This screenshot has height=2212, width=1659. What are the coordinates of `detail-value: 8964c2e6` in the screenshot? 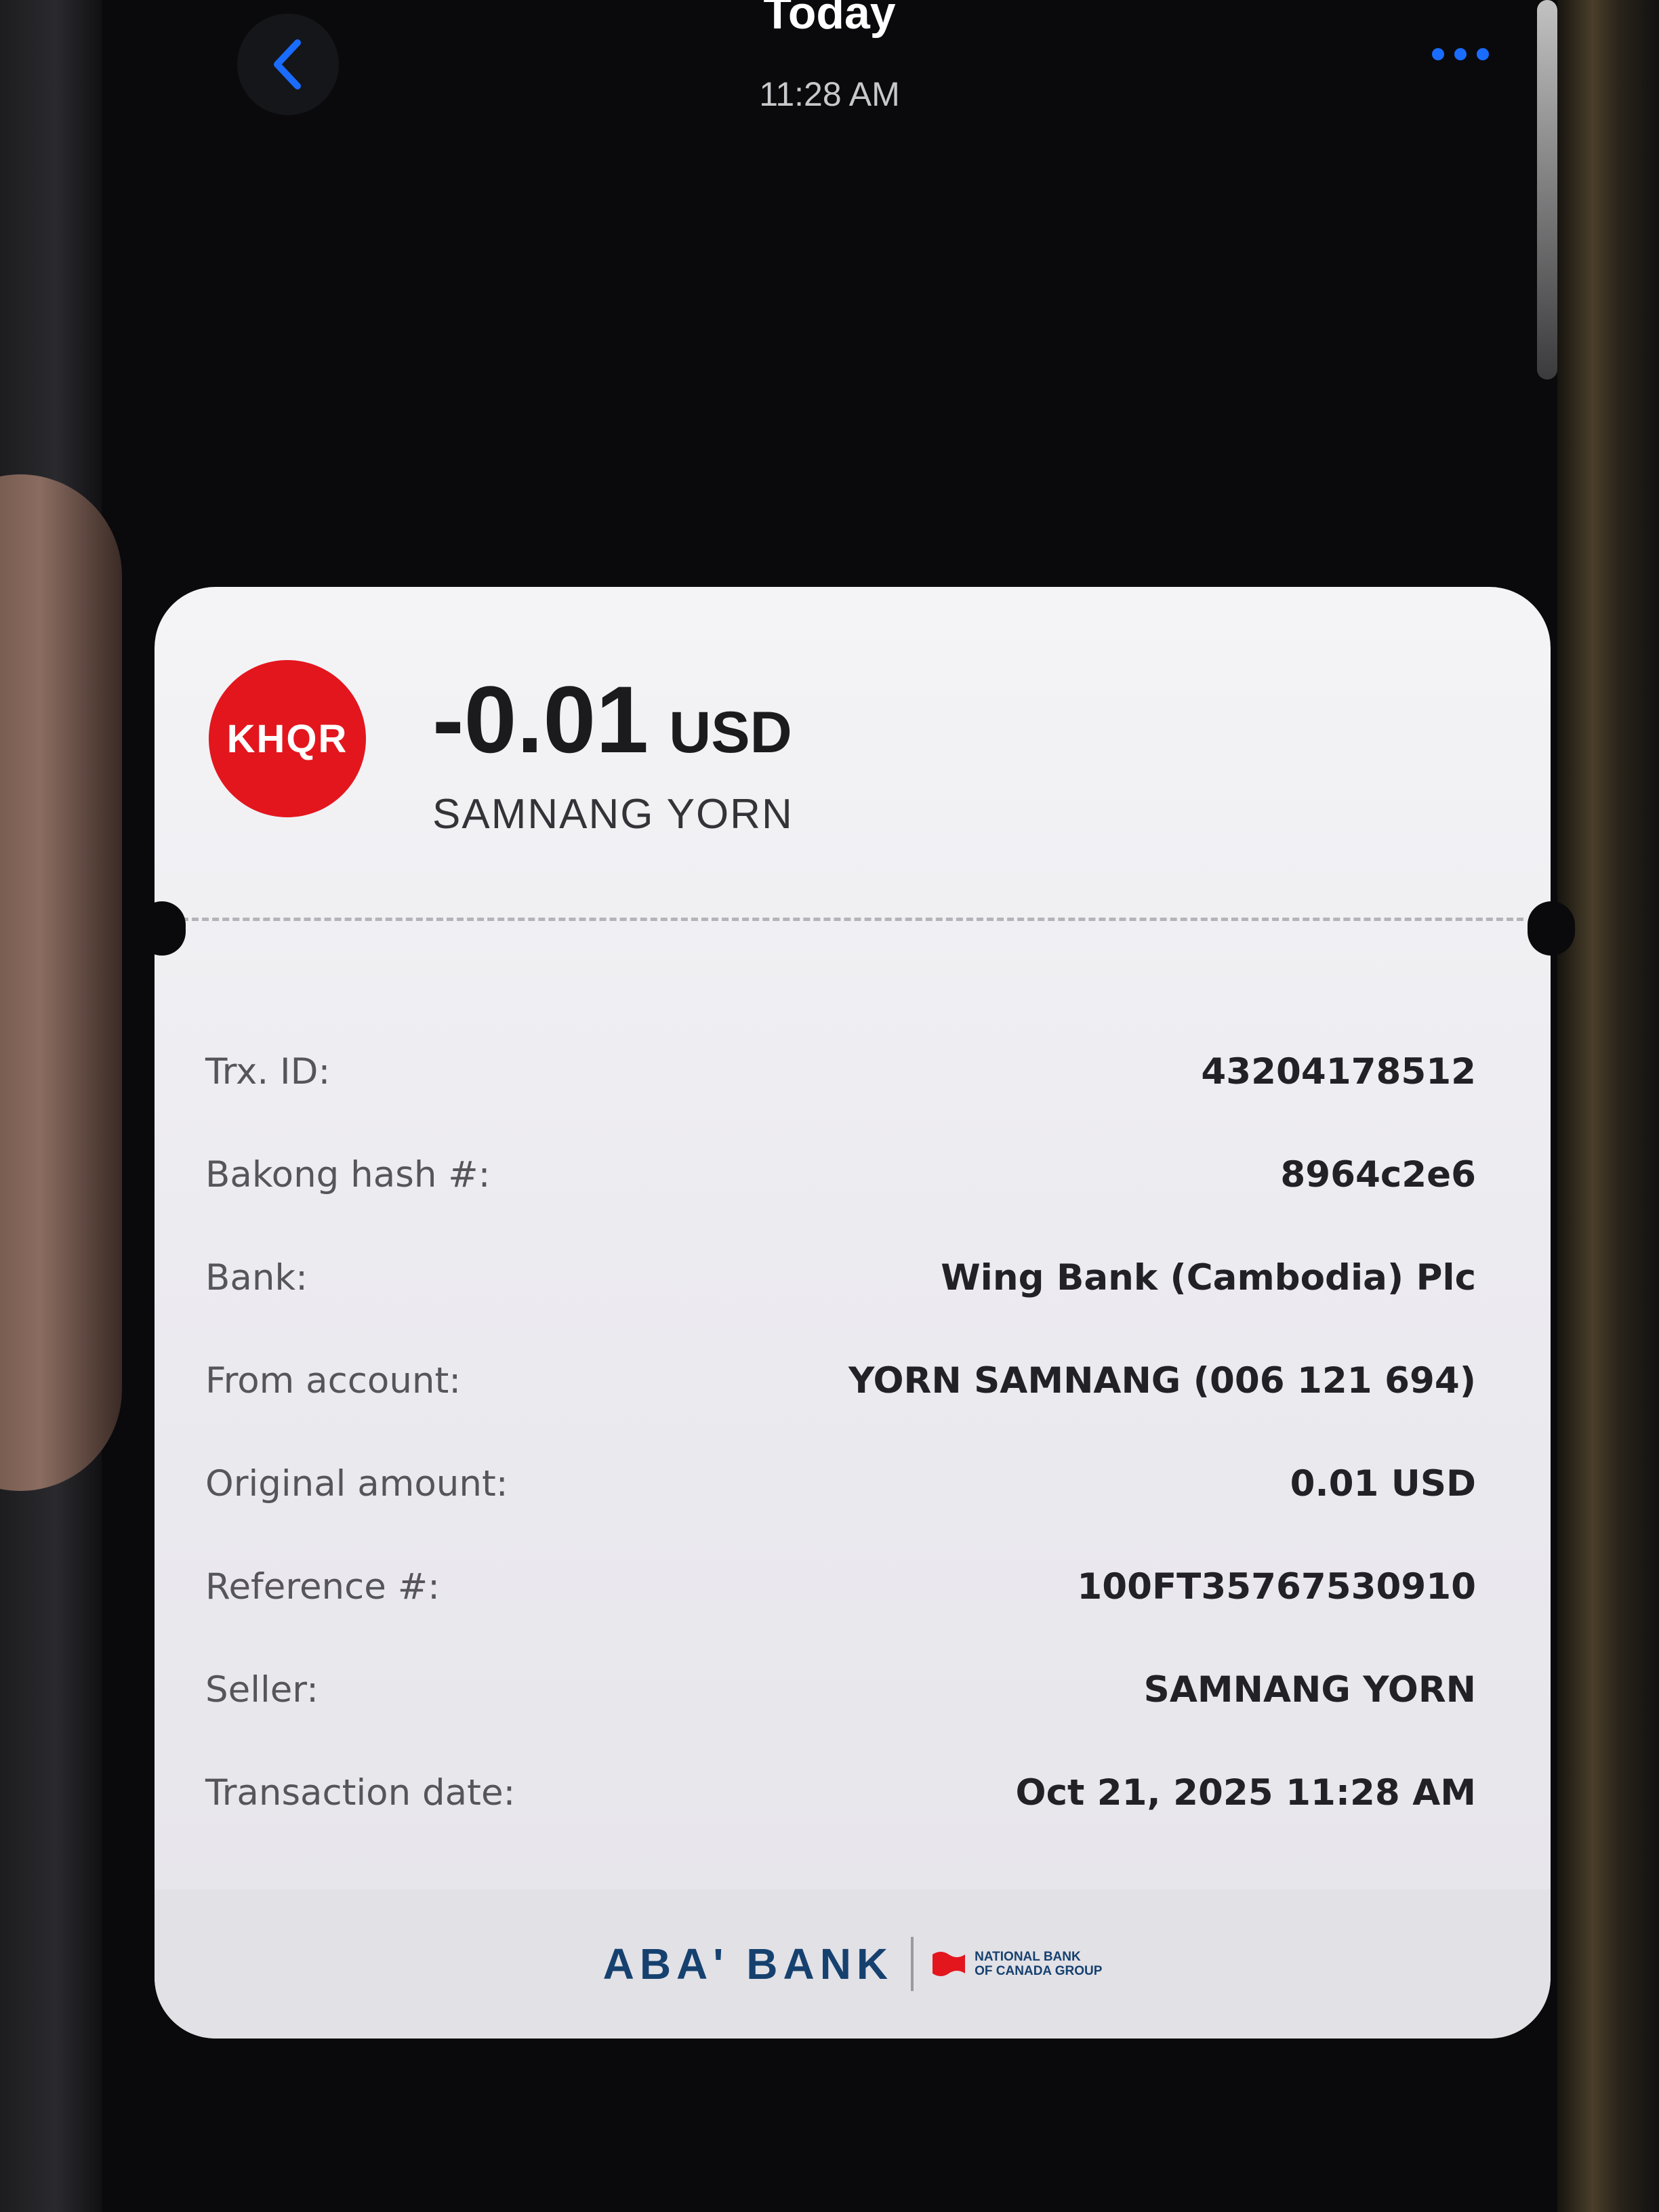 It's located at (1378, 1175).